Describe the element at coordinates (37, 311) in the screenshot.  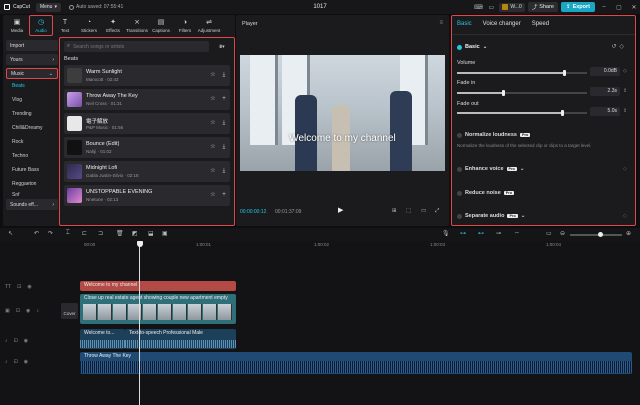
I see `mute-icon: ♪` at that location.